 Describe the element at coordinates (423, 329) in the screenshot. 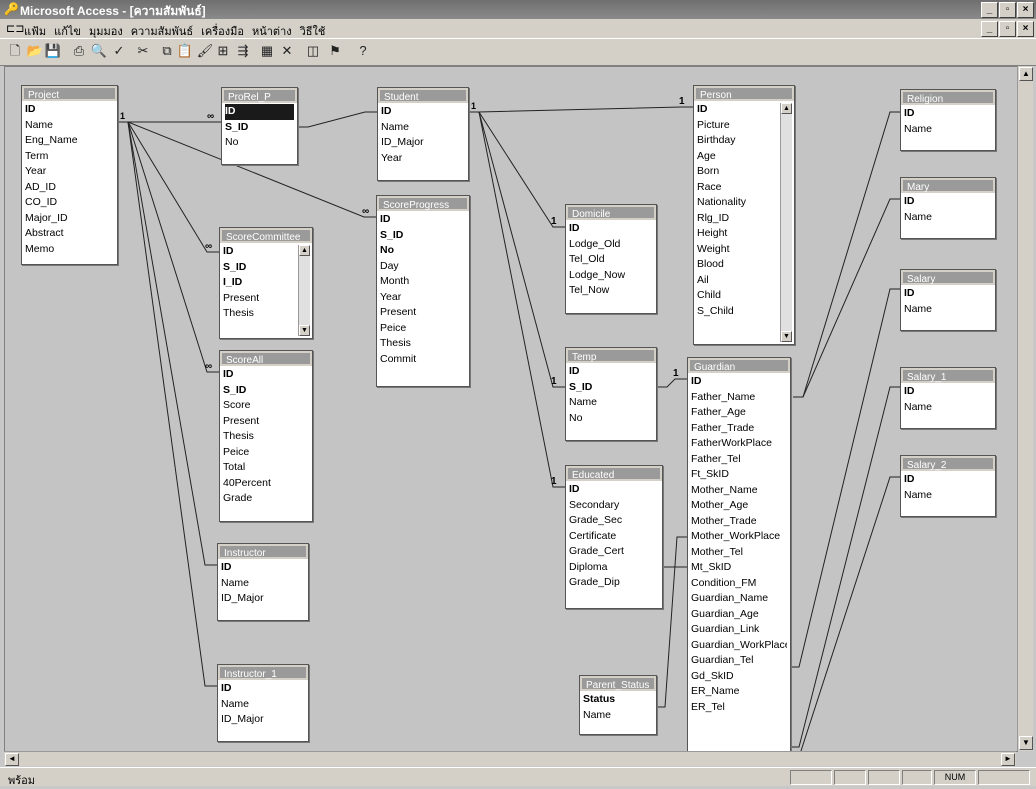

I see `field-item: Peice` at that location.